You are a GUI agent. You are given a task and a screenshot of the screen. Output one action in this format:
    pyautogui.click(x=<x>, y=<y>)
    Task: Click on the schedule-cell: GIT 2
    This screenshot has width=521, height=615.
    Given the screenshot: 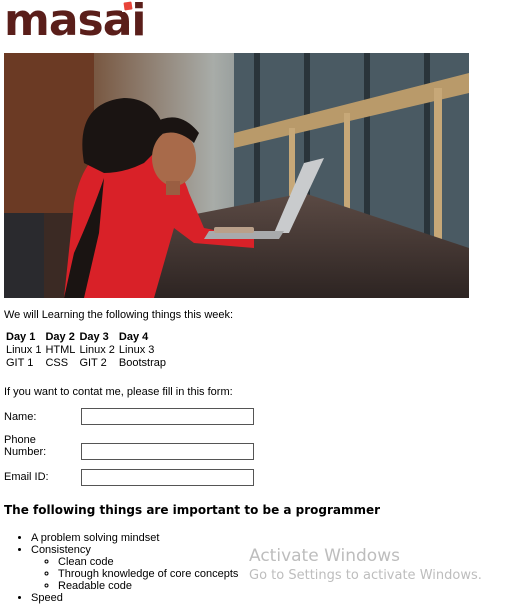 What is the action you would take?
    pyautogui.click(x=93, y=363)
    